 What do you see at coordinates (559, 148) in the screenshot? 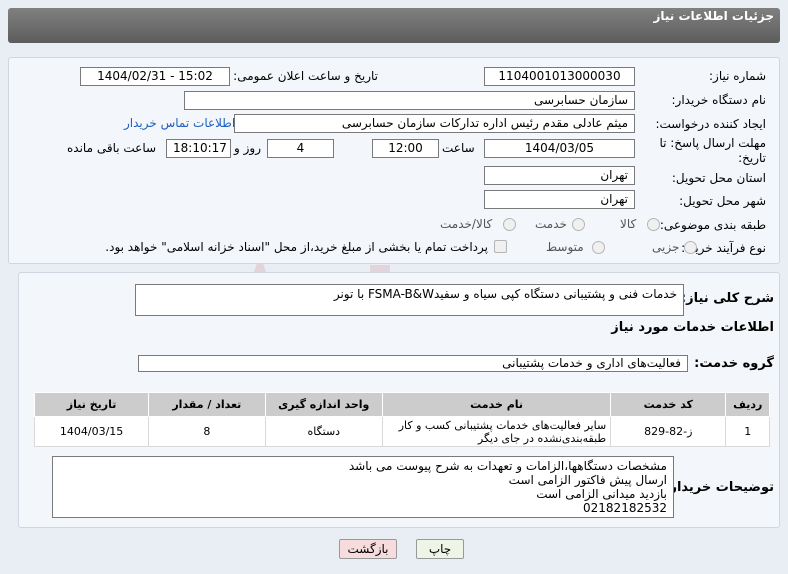
I see `deadline-date-field: 1404/03/05` at bounding box center [559, 148].